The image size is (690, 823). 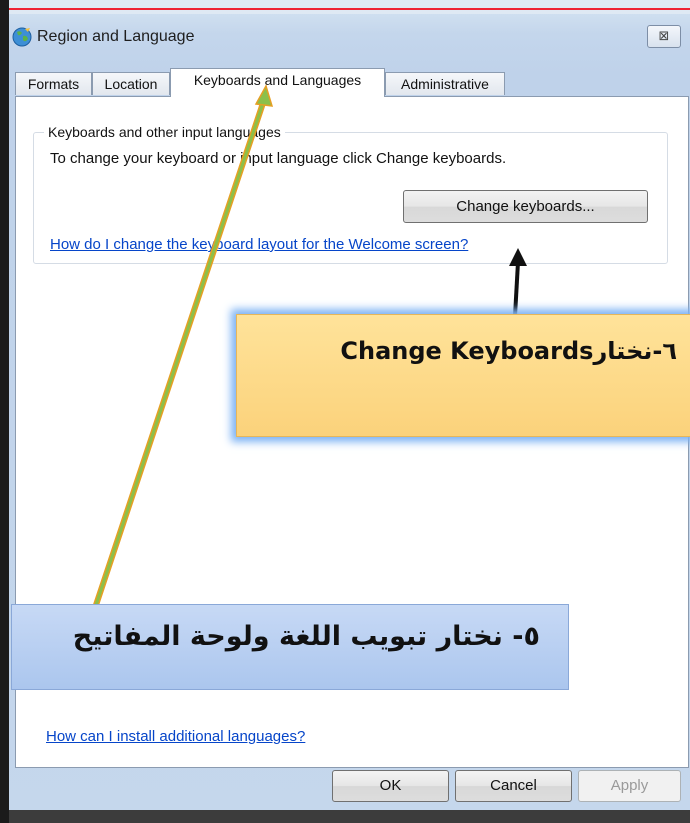 I want to click on step5-text: ٥- نختار تبويب اللغة ولوحة المفاتيح, so click(x=306, y=636).